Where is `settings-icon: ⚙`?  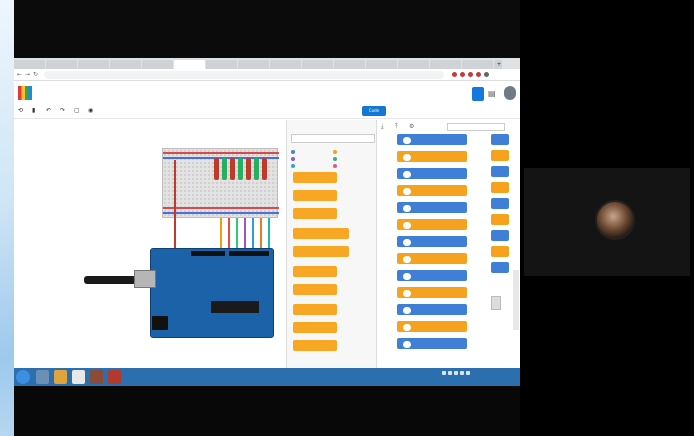
settings-icon: ⚙ is located at coordinates (411, 126).